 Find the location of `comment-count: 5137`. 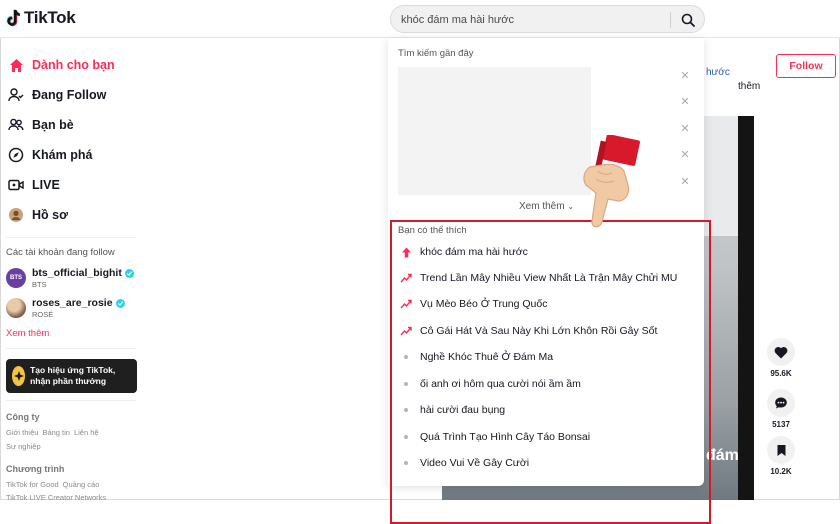

comment-count: 5137 is located at coordinates (781, 424).